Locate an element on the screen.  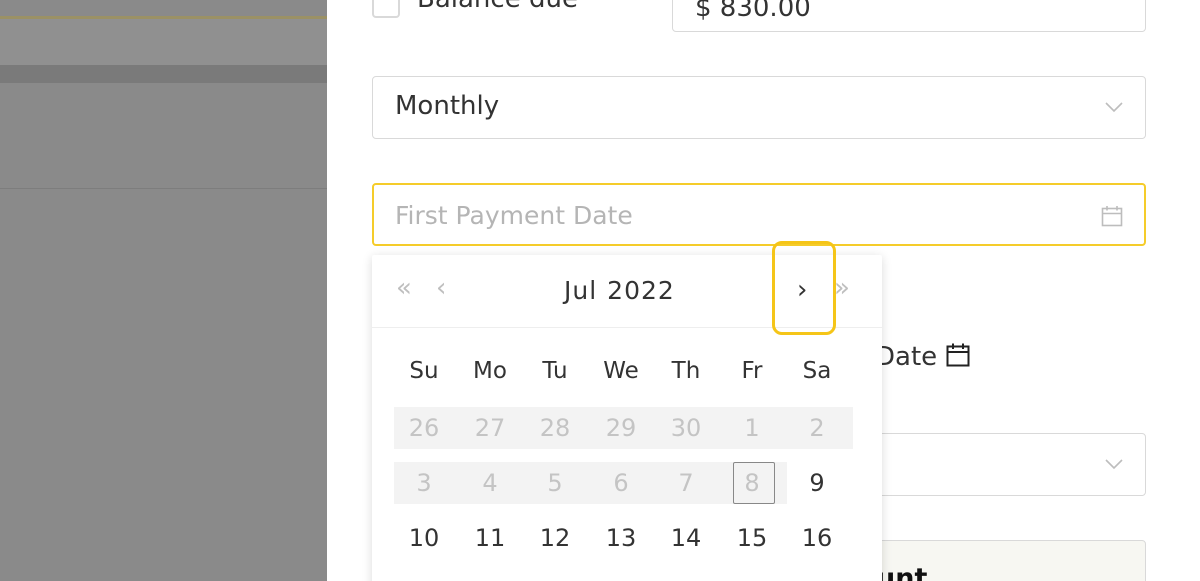
balance-due-label: Balance due is located at coordinates (497, 7).